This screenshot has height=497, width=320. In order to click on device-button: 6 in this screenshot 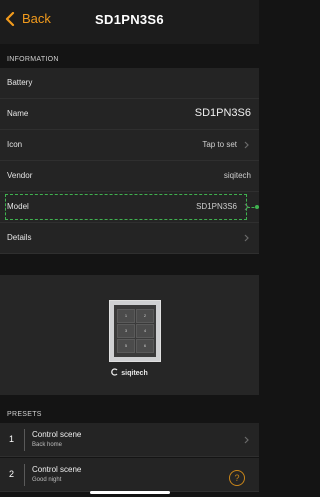, I will do `click(145, 346)`.